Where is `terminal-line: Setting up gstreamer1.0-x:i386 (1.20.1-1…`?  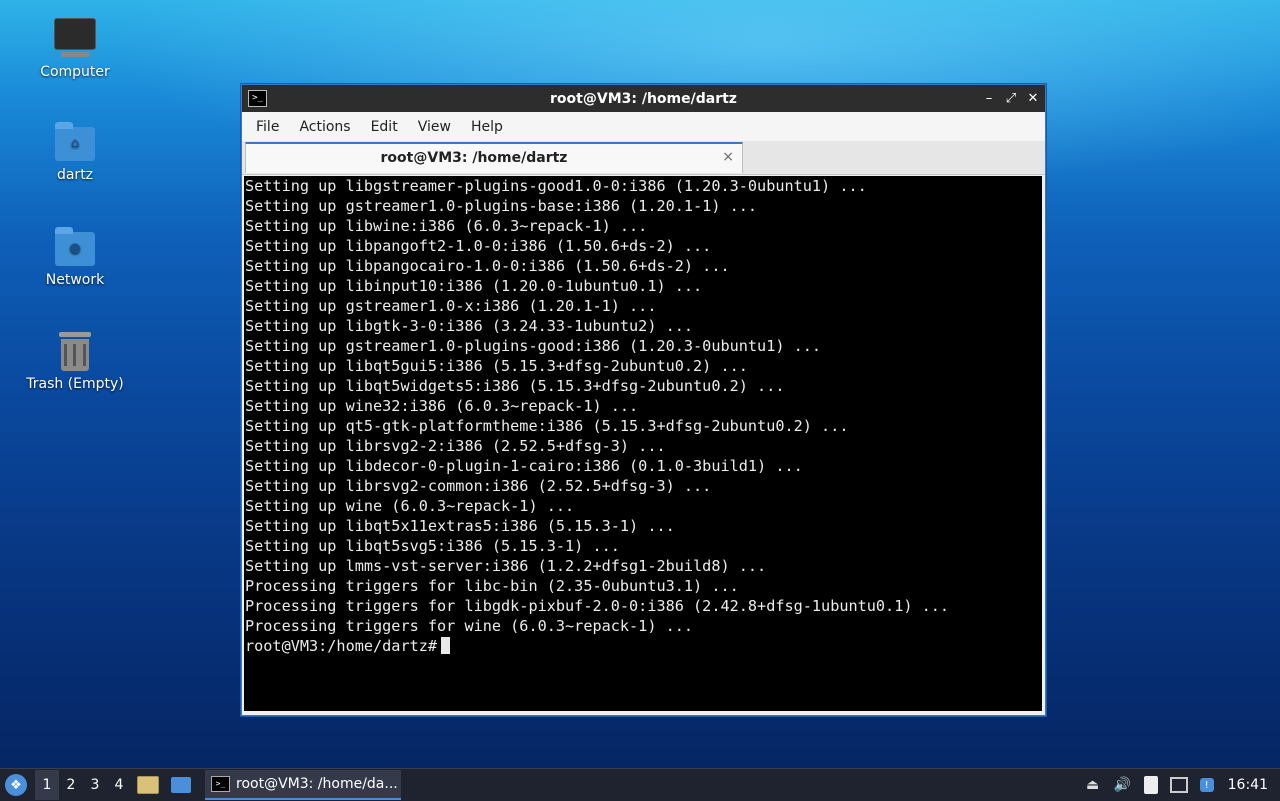 terminal-line: Setting up gstreamer1.0-x:i386 (1.20.1-1… is located at coordinates (451, 306).